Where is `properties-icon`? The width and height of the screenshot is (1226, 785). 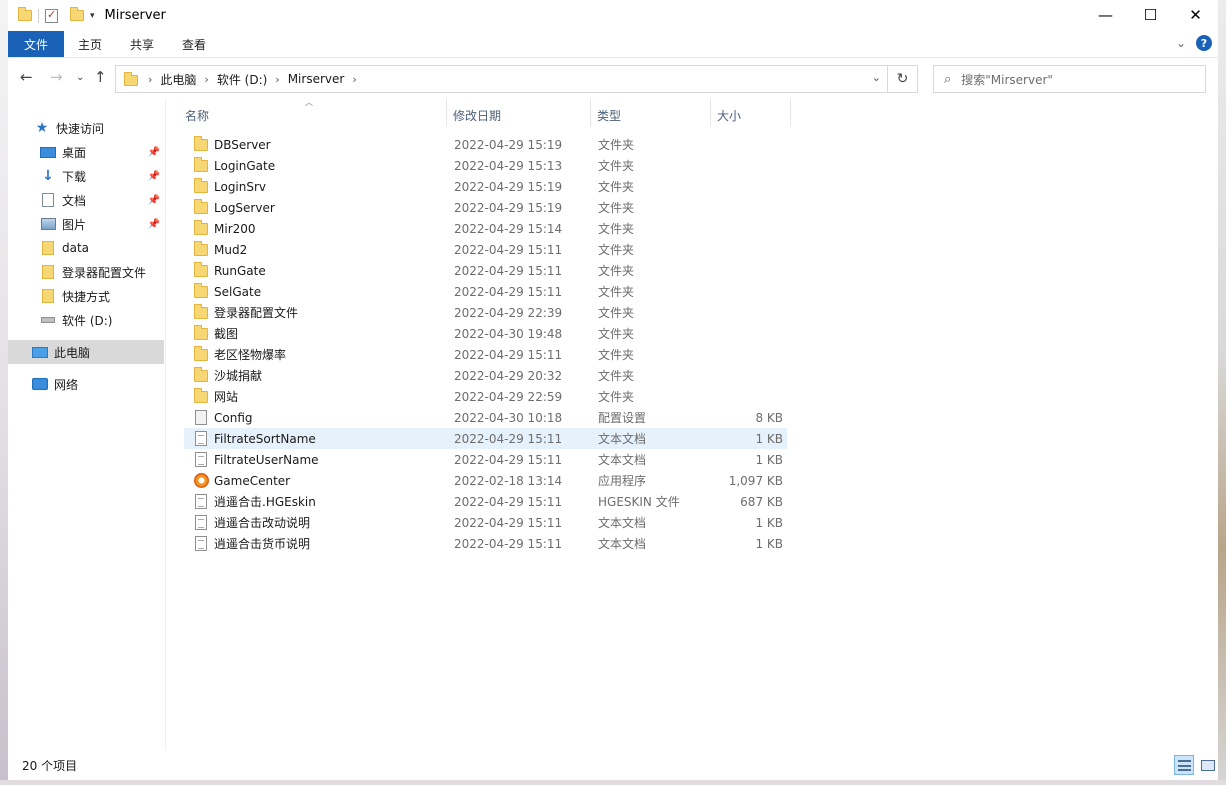
properties-icon is located at coordinates (51, 15).